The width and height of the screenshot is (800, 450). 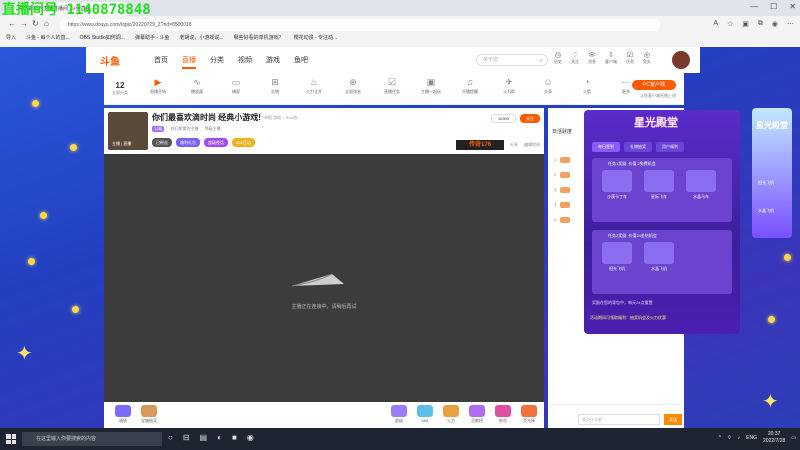 What do you see at coordinates (11, 439) in the screenshot?
I see `windows-start-icon` at bounding box center [11, 439].